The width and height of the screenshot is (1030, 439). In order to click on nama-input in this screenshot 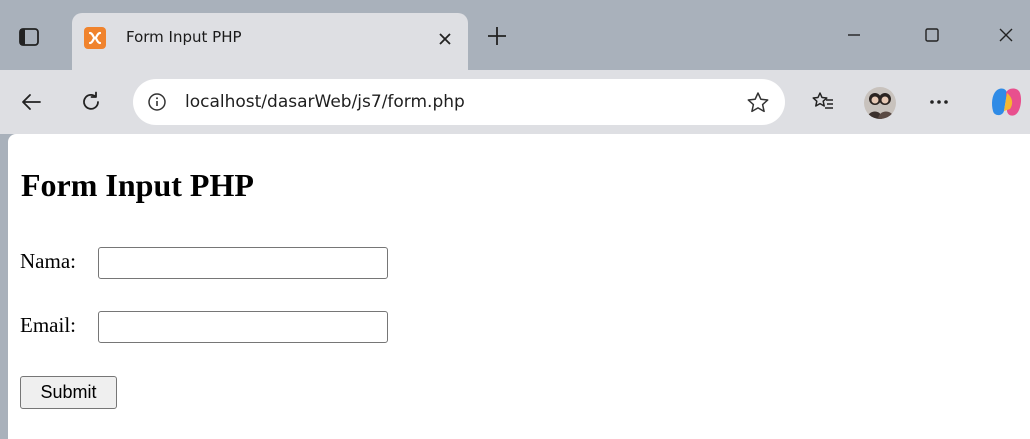, I will do `click(243, 263)`.